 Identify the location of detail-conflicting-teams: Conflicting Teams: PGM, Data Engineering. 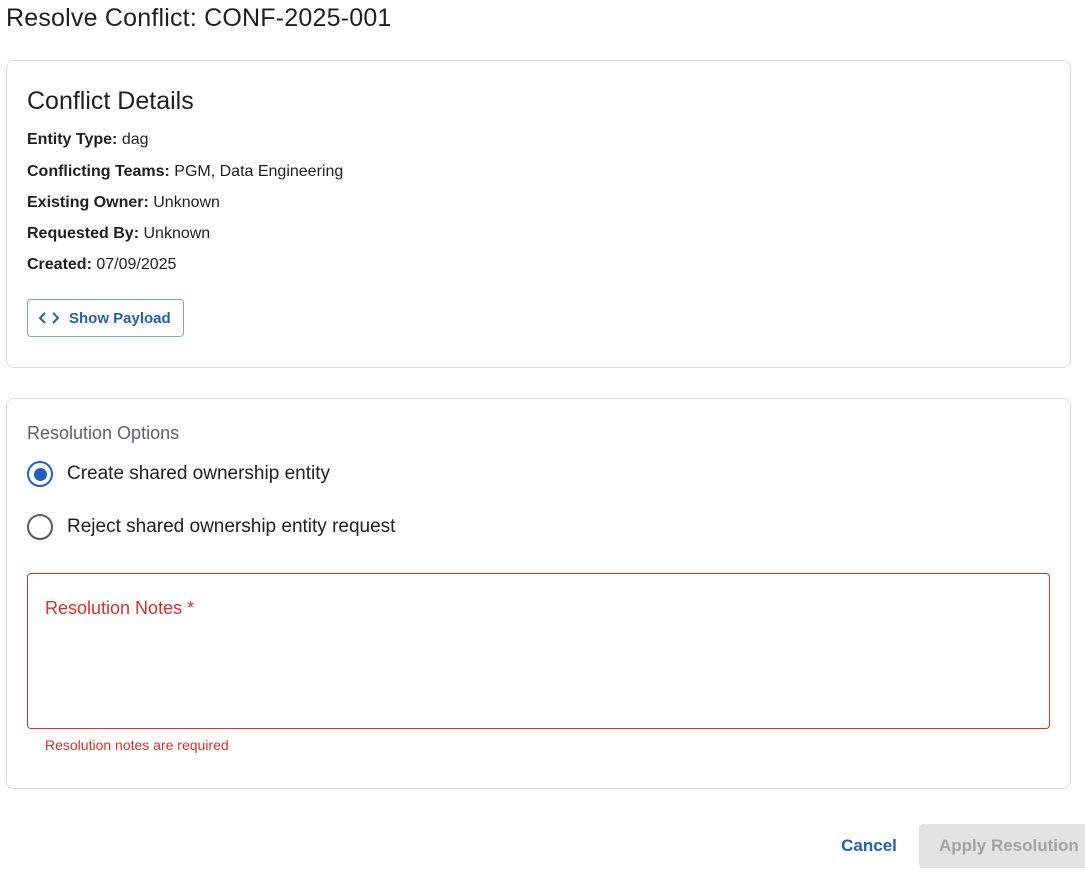
(185, 172).